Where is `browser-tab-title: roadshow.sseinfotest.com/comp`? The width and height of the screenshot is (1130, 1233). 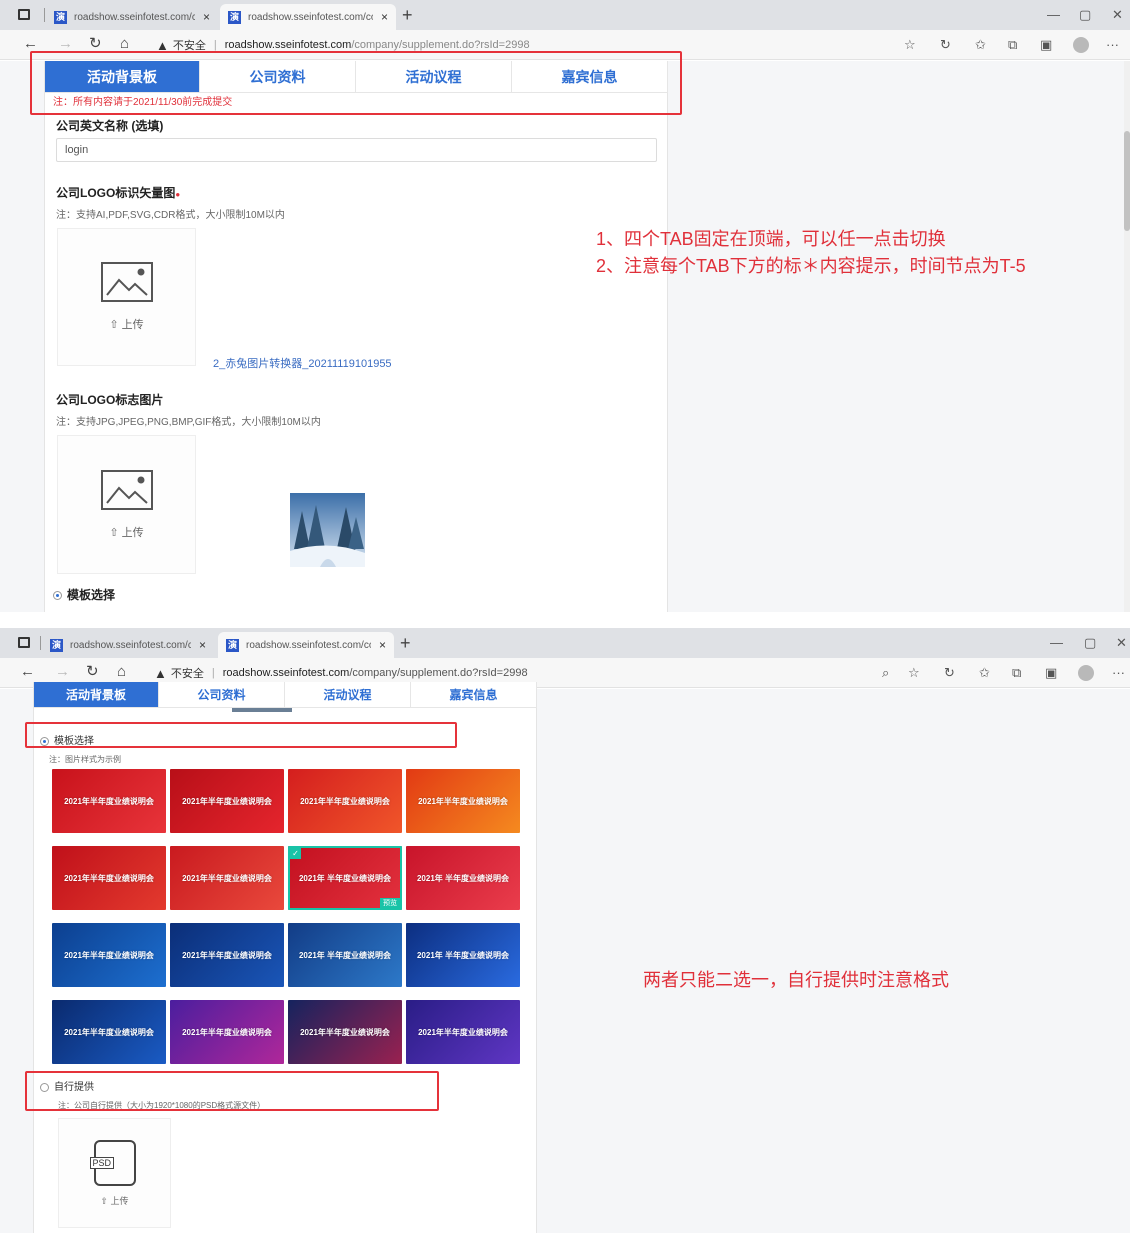
browser-tab-title: roadshow.sseinfotest.com/comp is located at coordinates (134, 17).